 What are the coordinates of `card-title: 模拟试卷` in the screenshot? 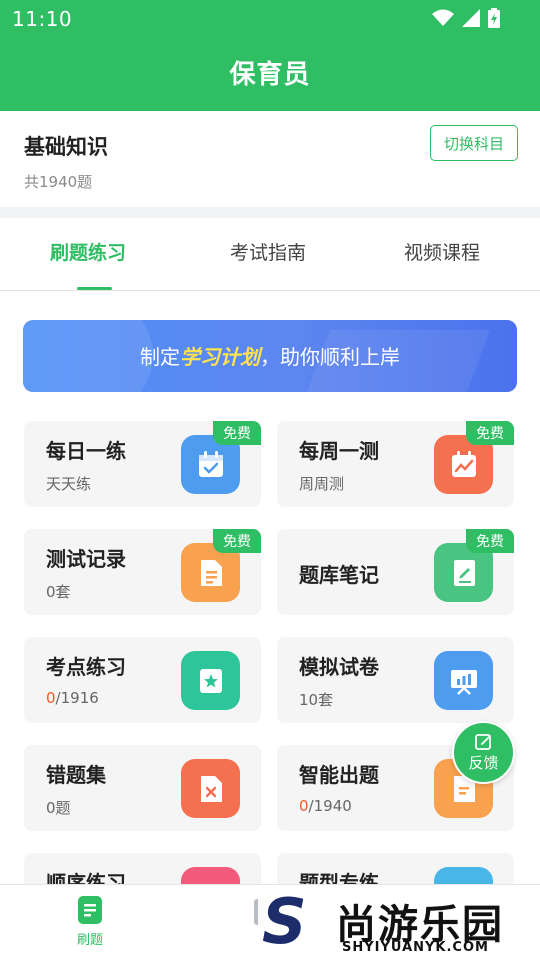 It's located at (339, 667).